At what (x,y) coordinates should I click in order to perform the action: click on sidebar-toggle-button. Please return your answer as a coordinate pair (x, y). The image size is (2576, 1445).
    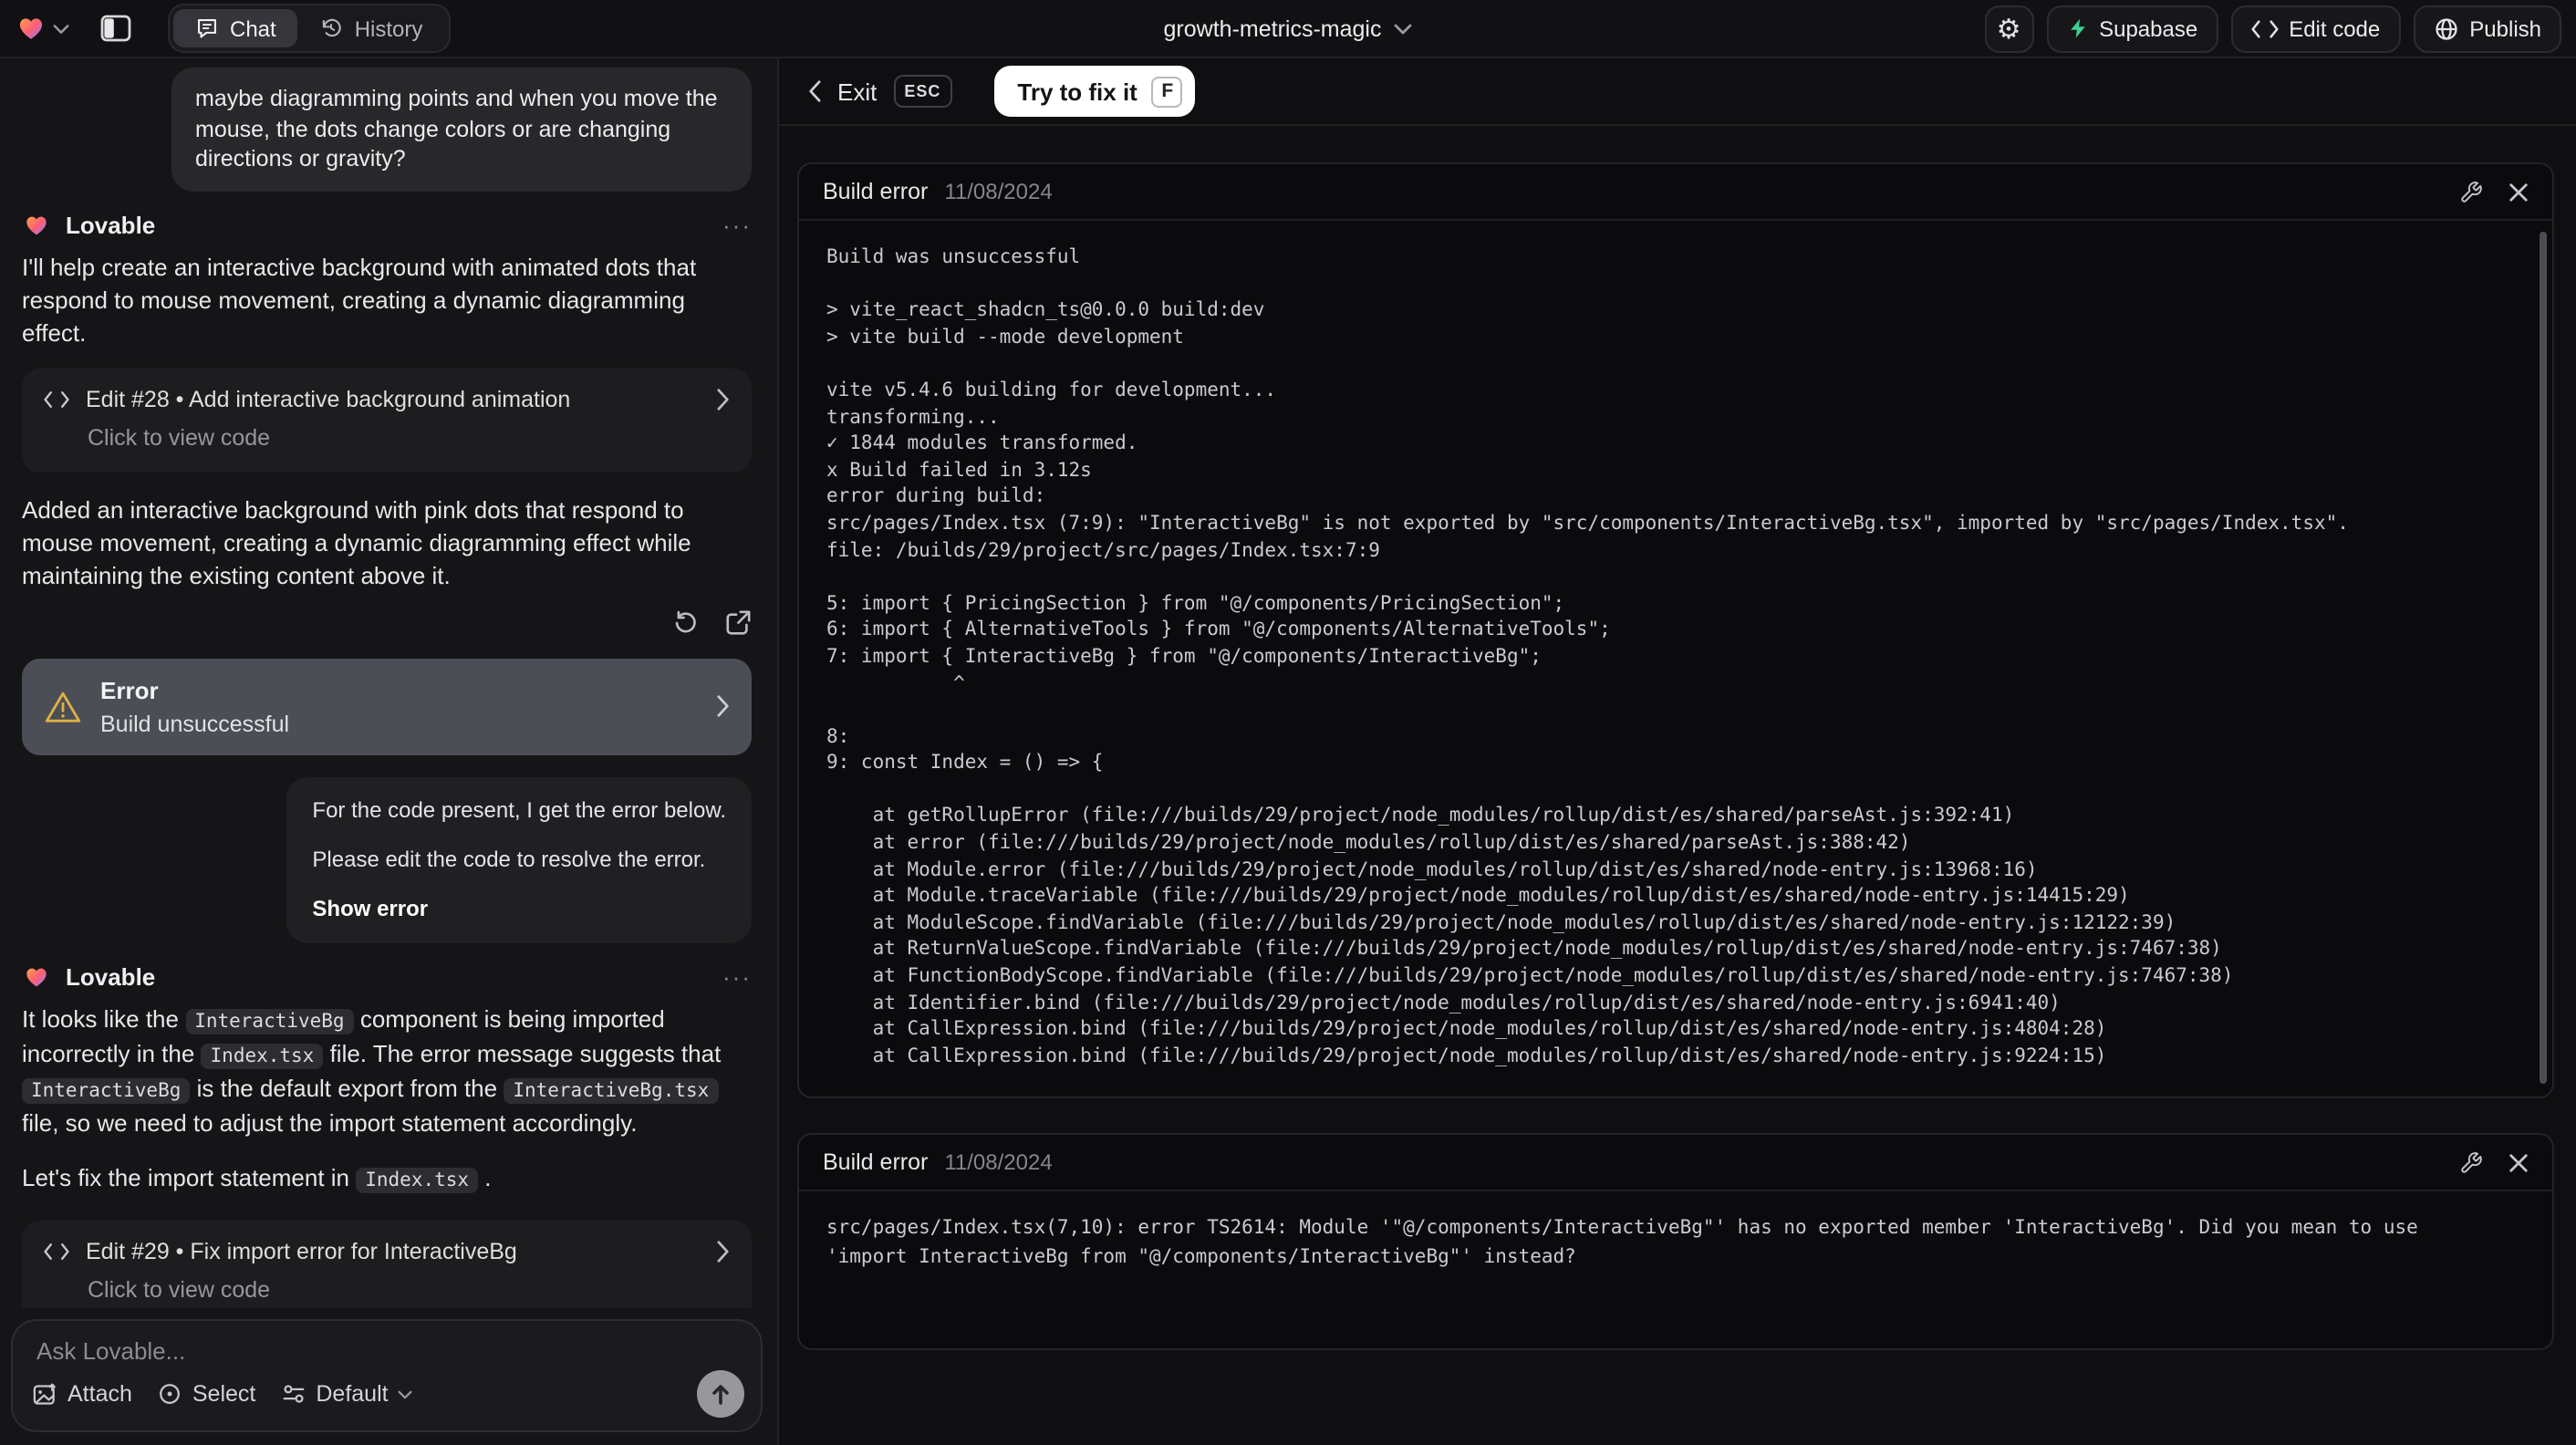
    Looking at the image, I should click on (115, 28).